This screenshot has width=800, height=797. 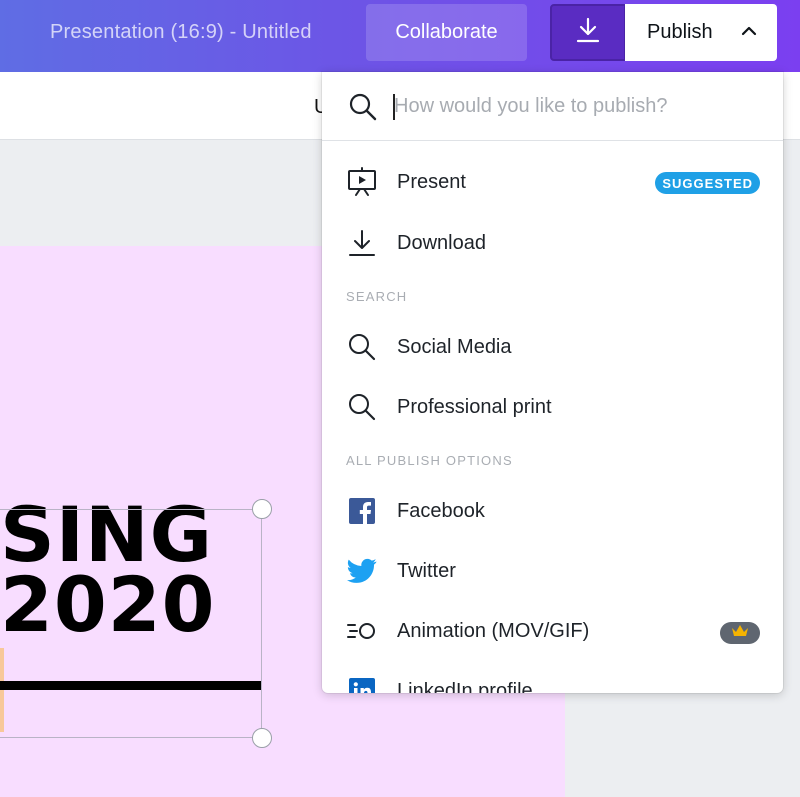 I want to click on menu-item-label: Animation (MOV/GIF), so click(x=493, y=630).